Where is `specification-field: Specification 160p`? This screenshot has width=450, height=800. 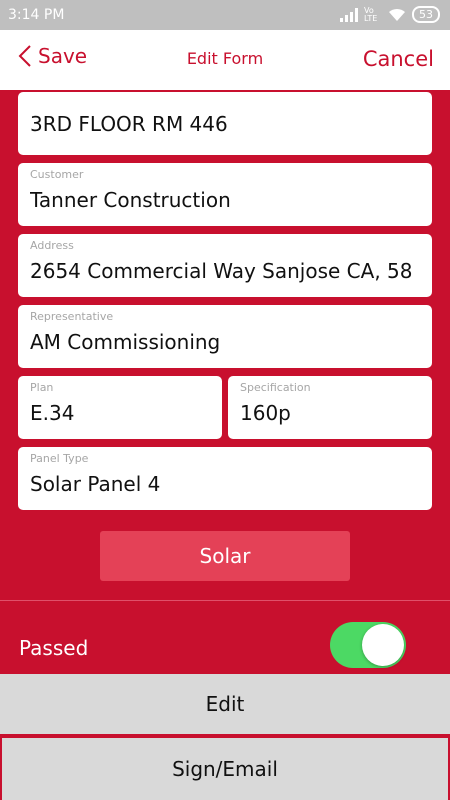 specification-field: Specification 160p is located at coordinates (330, 407).